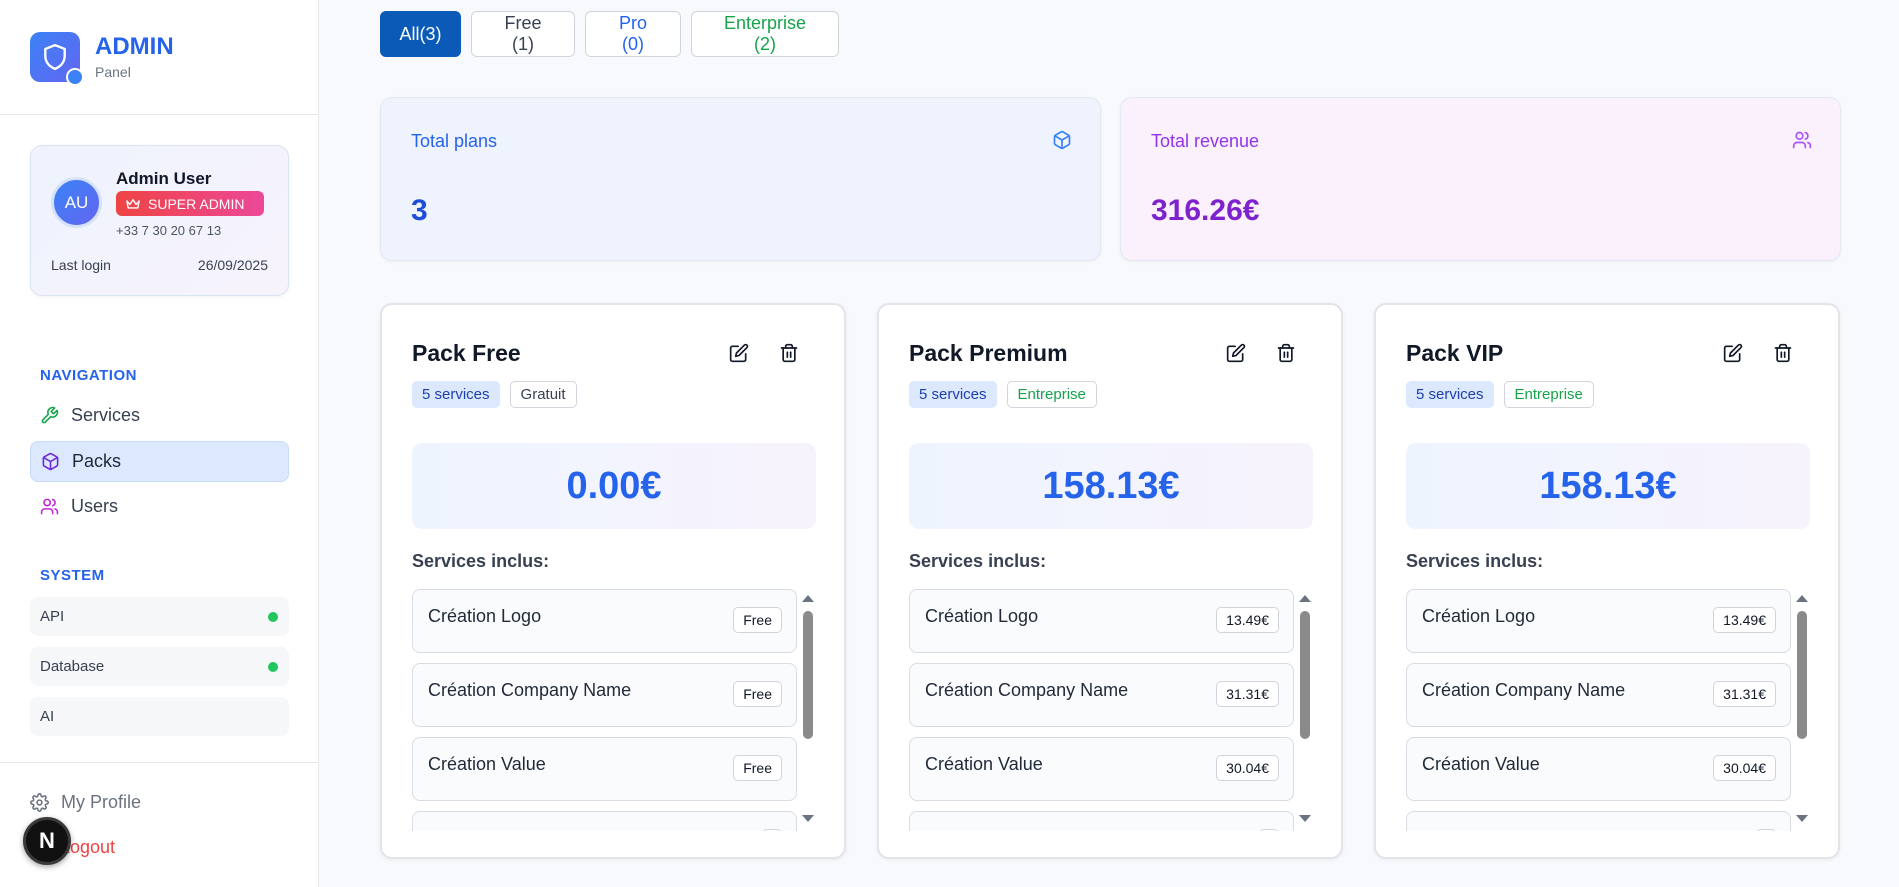  What do you see at coordinates (1101, 621) in the screenshot?
I see `service-item: Création Logo 13.49€` at bounding box center [1101, 621].